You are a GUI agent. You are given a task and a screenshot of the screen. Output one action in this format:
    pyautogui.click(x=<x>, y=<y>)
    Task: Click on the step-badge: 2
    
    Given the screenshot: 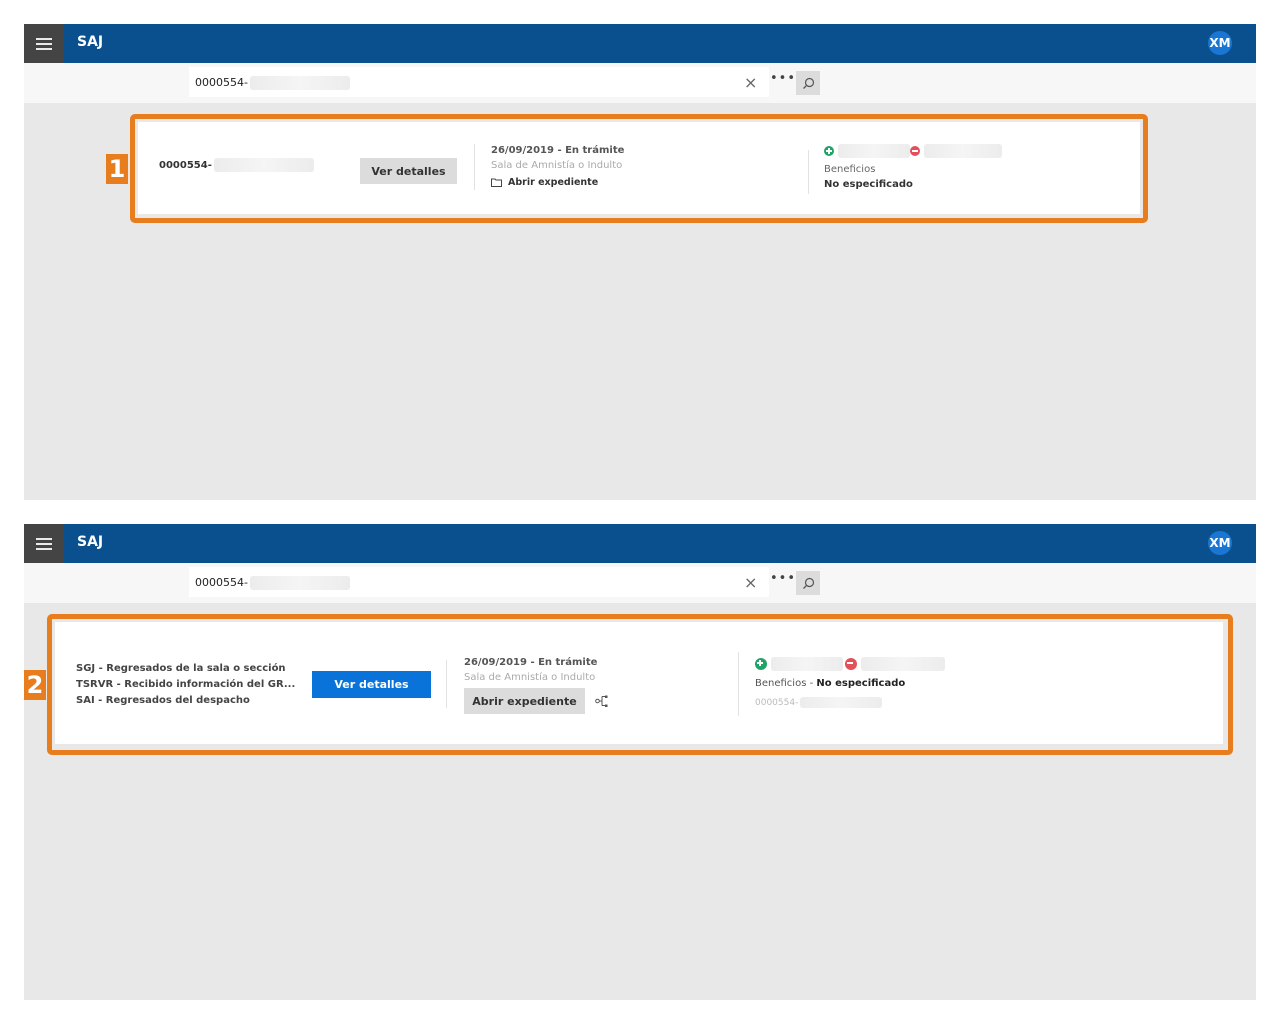 What is the action you would take?
    pyautogui.click(x=35, y=685)
    